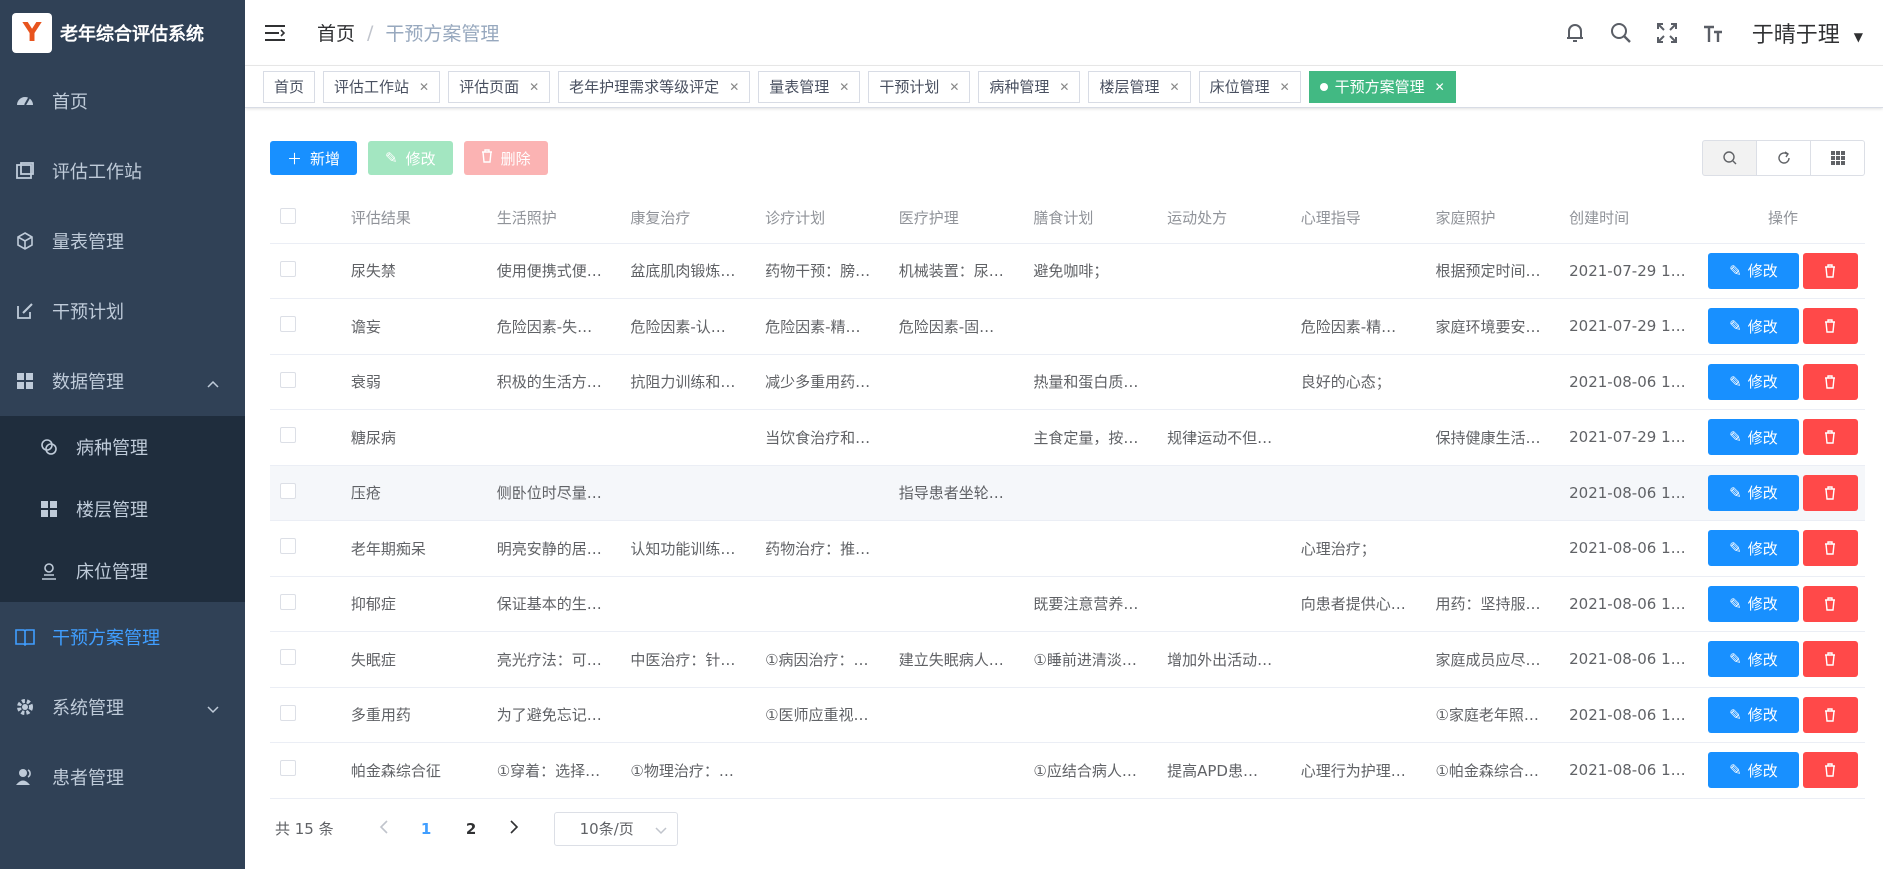 This screenshot has width=1883, height=869. I want to click on search-toggle-button, so click(1729, 158).